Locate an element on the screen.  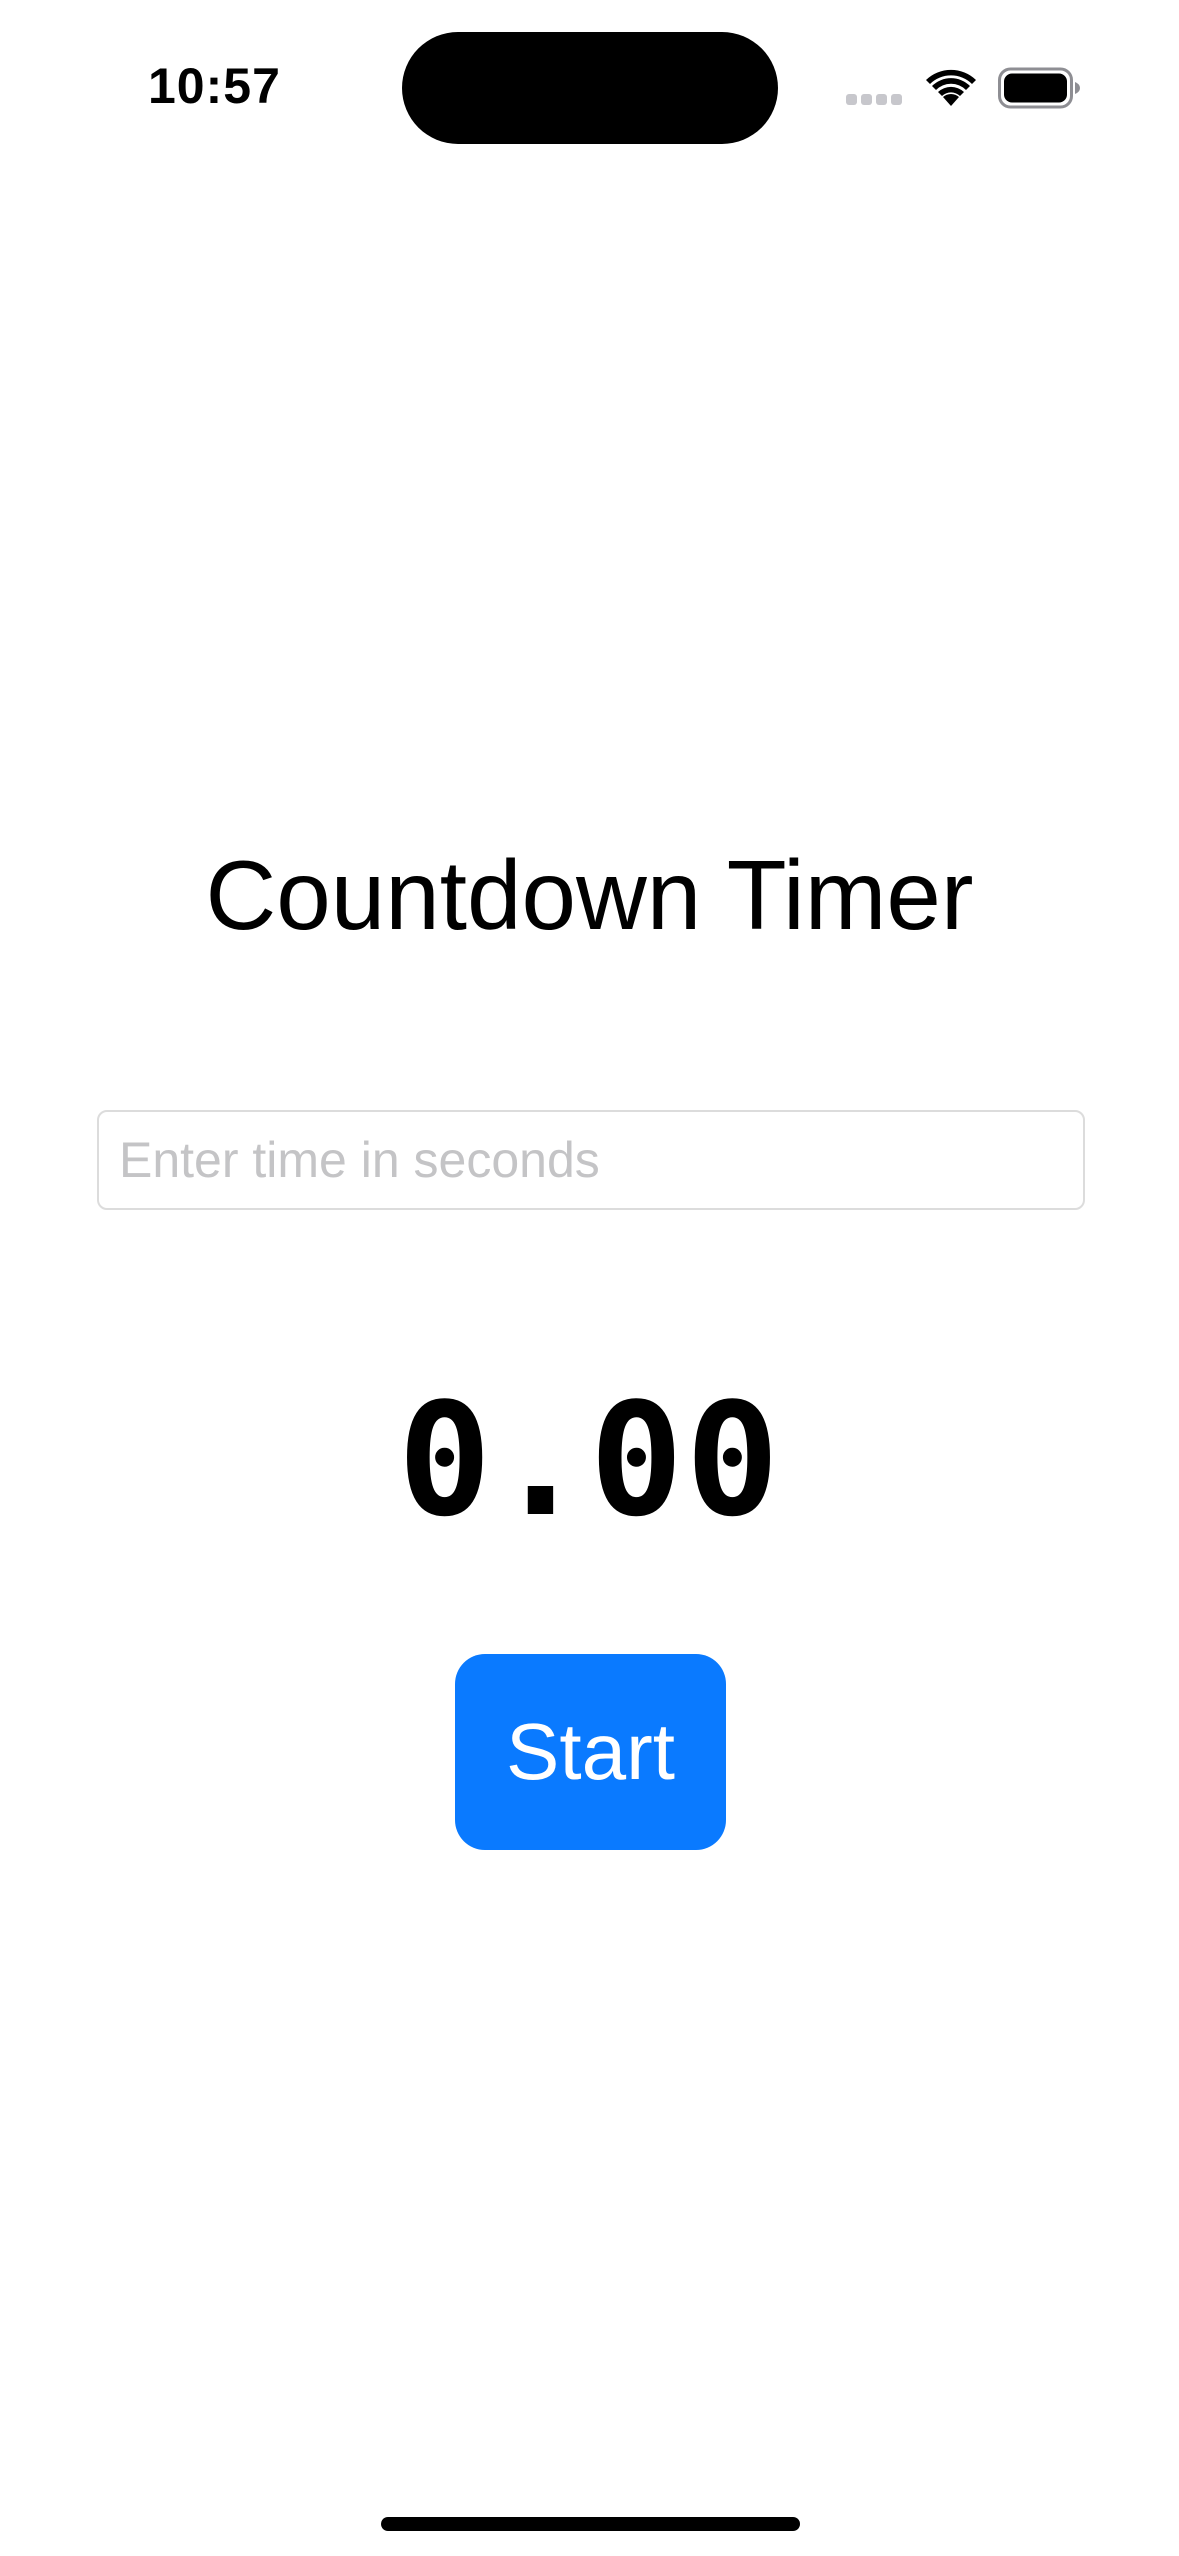
battery-icon is located at coordinates (1039, 88).